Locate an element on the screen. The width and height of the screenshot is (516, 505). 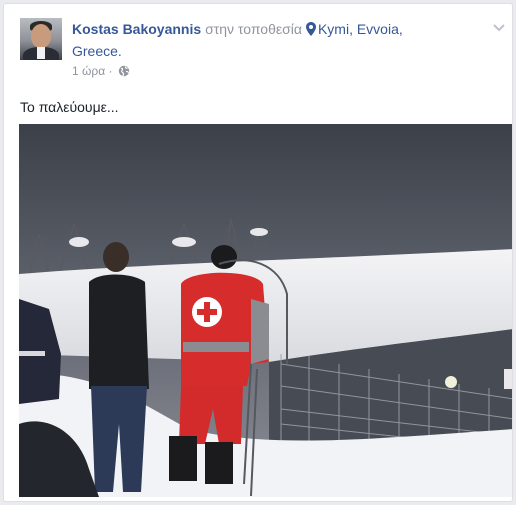
photo-building-window is located at coordinates (508, 379).